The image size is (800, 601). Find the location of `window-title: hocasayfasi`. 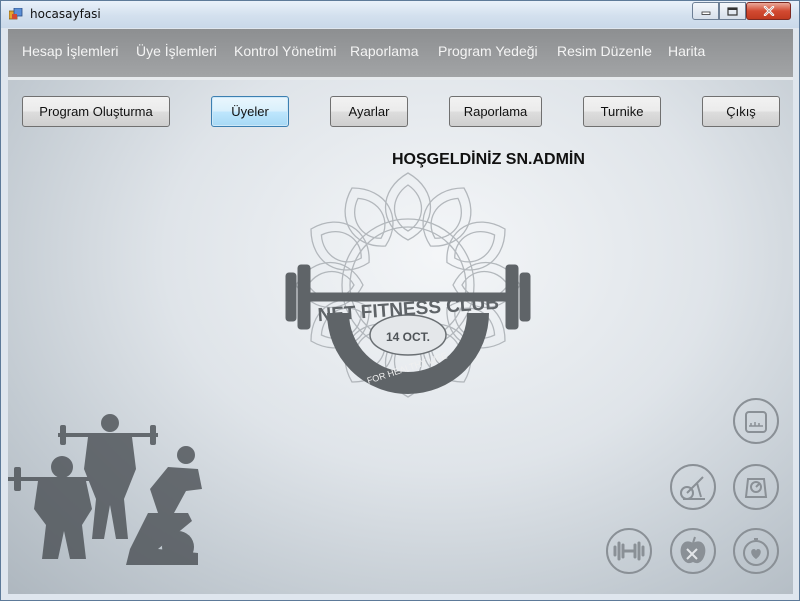

window-title: hocasayfasi is located at coordinates (65, 14).